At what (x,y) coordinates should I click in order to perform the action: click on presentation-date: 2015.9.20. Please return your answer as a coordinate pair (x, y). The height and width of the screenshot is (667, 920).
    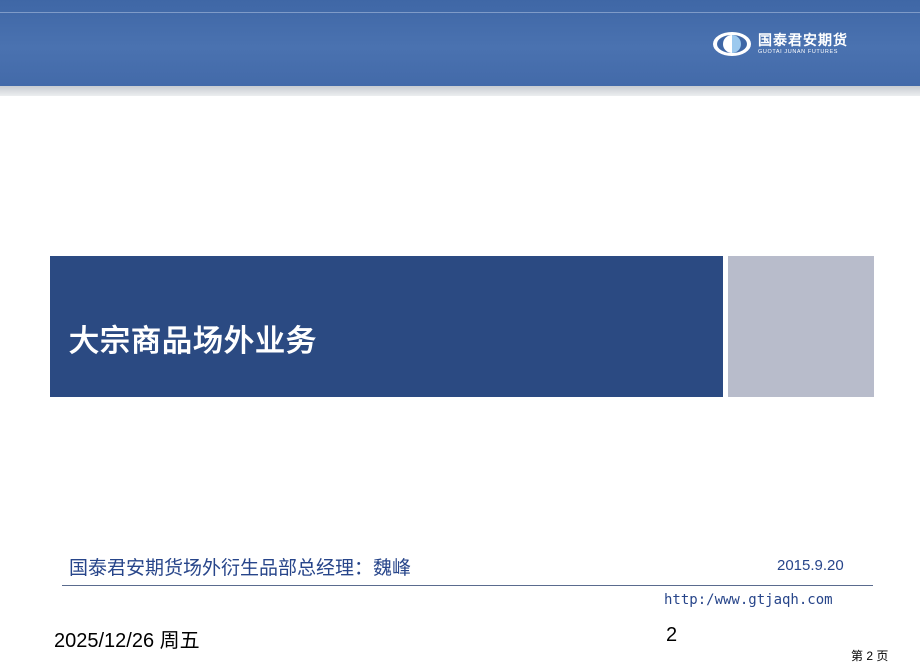
    Looking at the image, I should click on (810, 565).